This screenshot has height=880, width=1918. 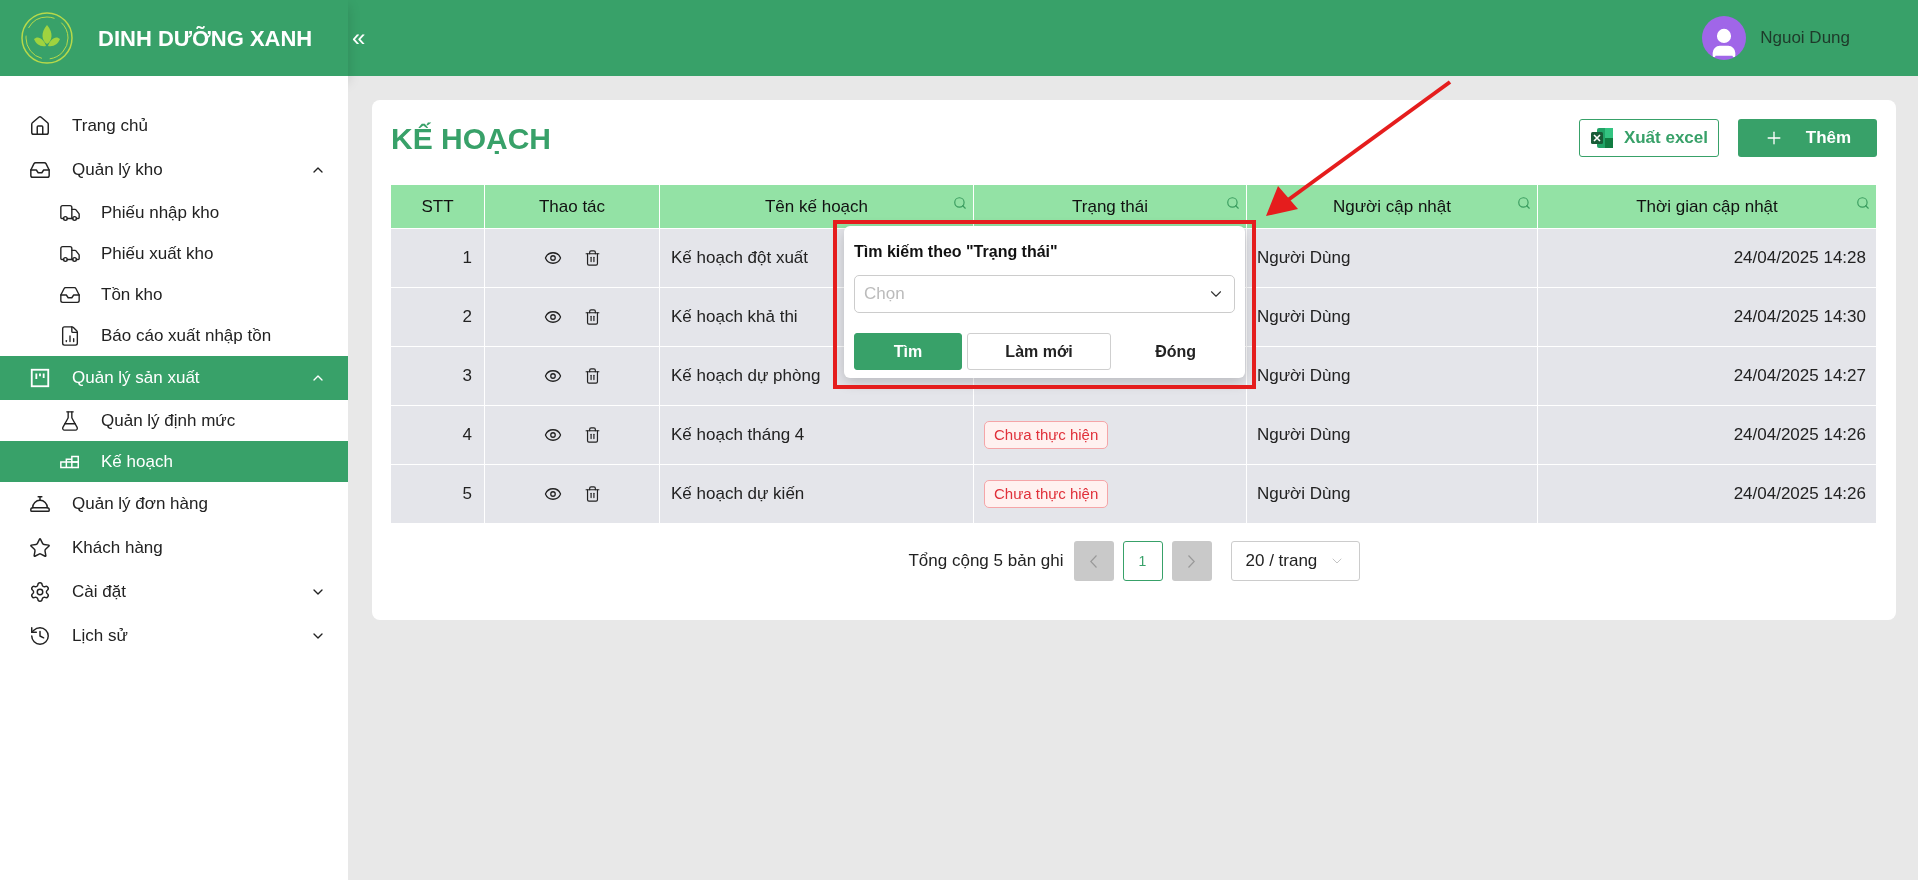 What do you see at coordinates (174, 335) in the screenshot?
I see `sidebar-subitem: Báo cáo xuất nhập tồn` at bounding box center [174, 335].